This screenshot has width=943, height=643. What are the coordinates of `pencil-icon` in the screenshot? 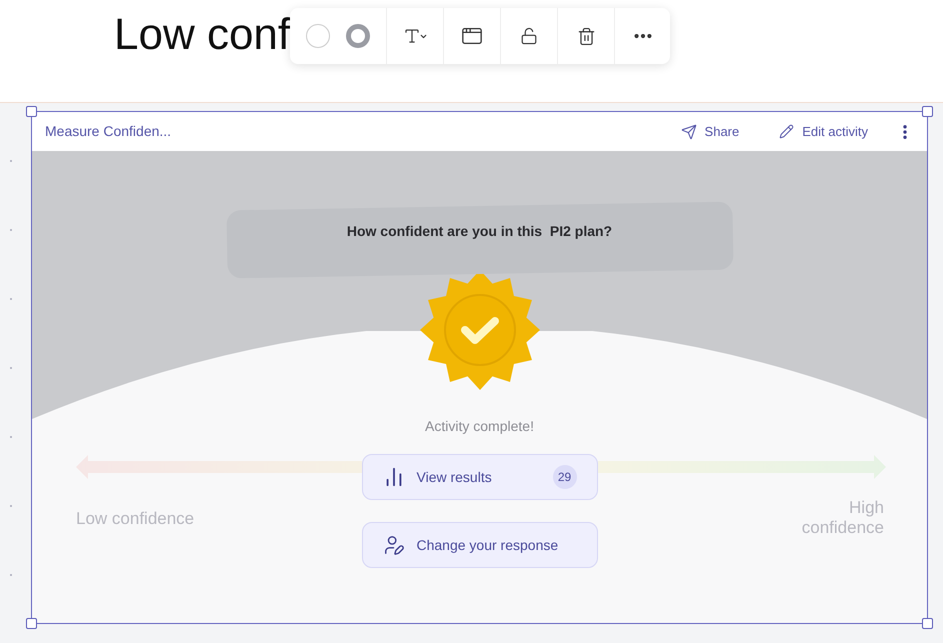 It's located at (786, 131).